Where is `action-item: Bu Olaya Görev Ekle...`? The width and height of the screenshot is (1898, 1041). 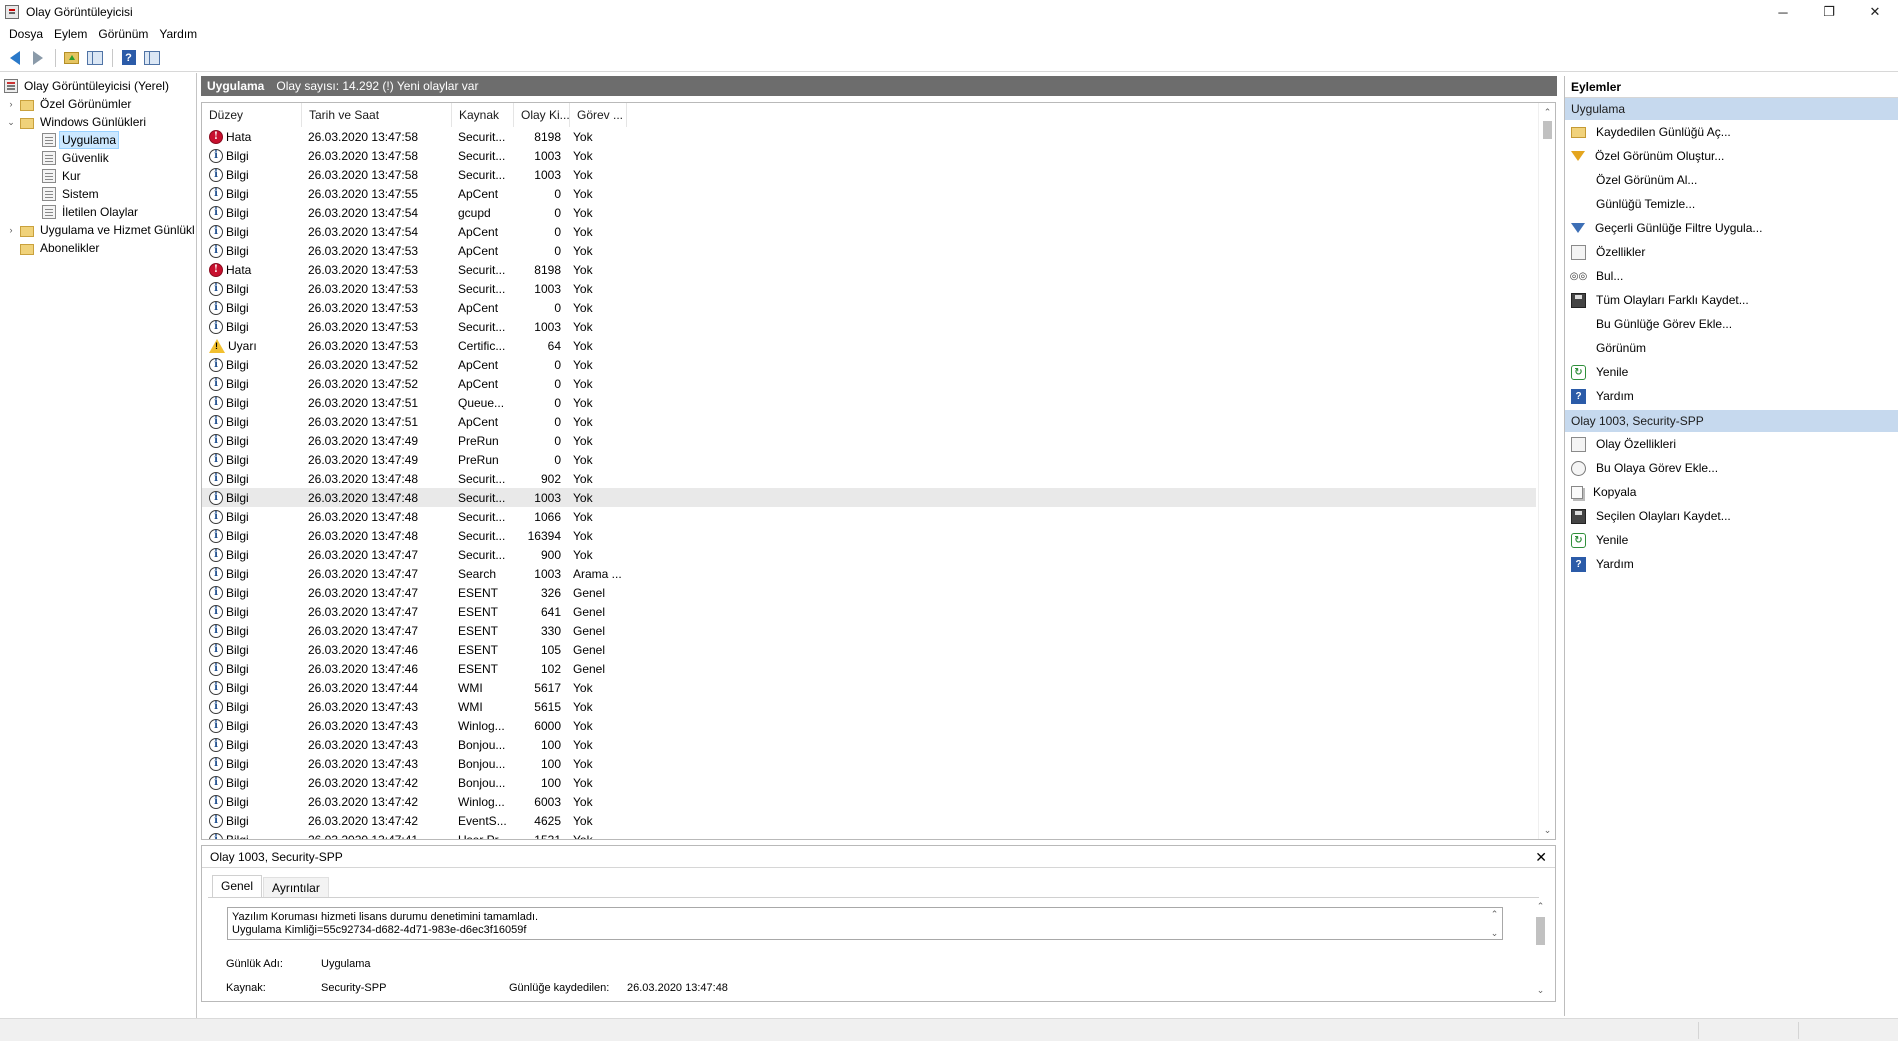
action-item: Bu Olaya Görev Ekle... is located at coordinates (1731, 468).